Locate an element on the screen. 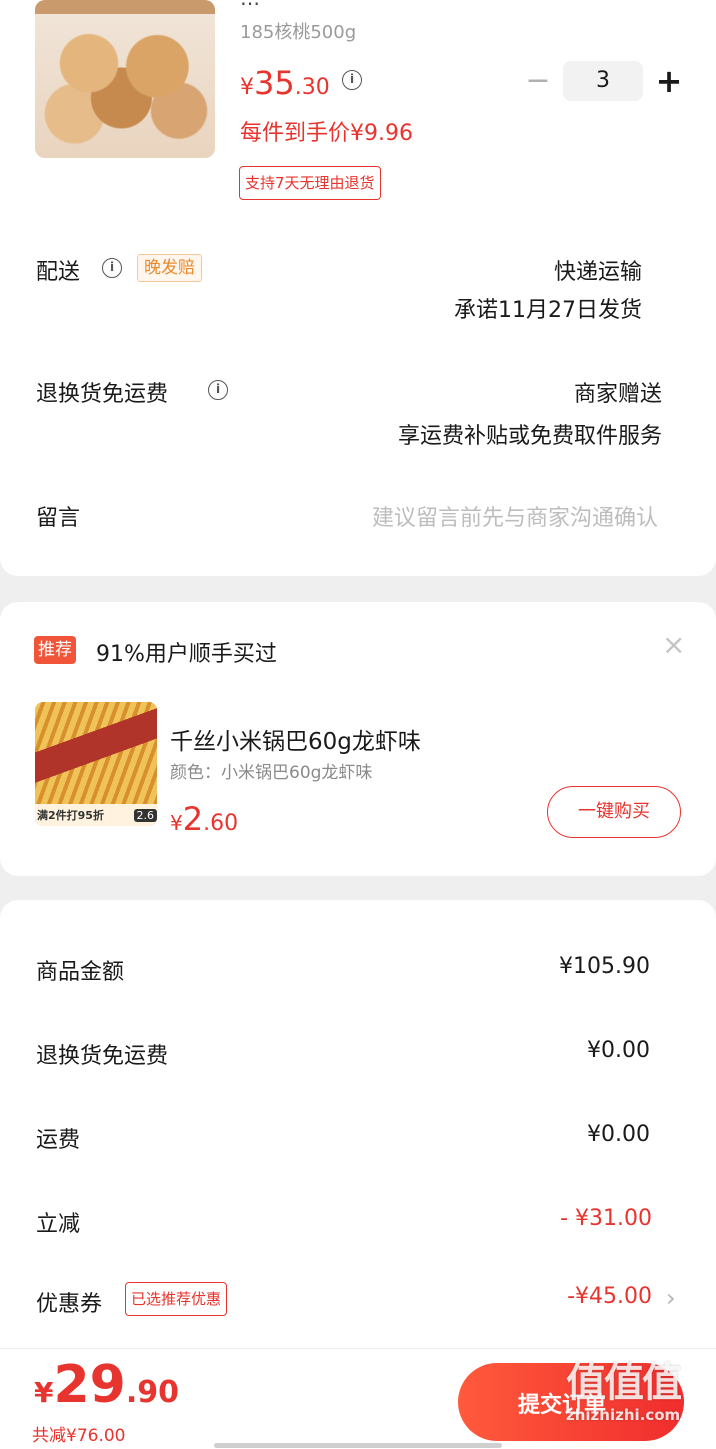 The width and height of the screenshot is (716, 1449). promo-strip: 满2件打95折 2.6 is located at coordinates (96, 815).